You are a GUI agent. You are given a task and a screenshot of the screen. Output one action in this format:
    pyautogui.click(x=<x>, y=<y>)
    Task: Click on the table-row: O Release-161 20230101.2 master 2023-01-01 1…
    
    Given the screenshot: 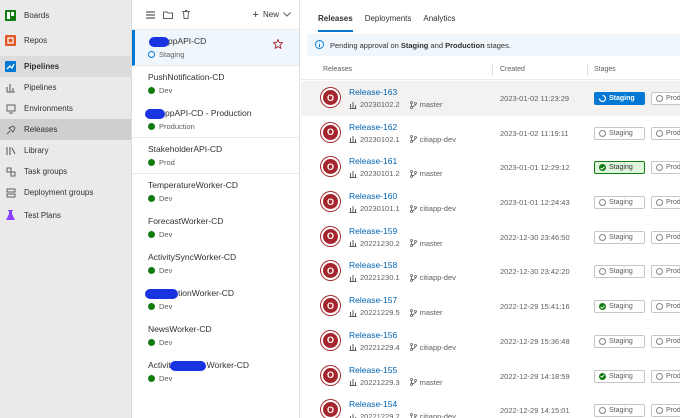 What is the action you would take?
    pyautogui.click(x=490, y=167)
    